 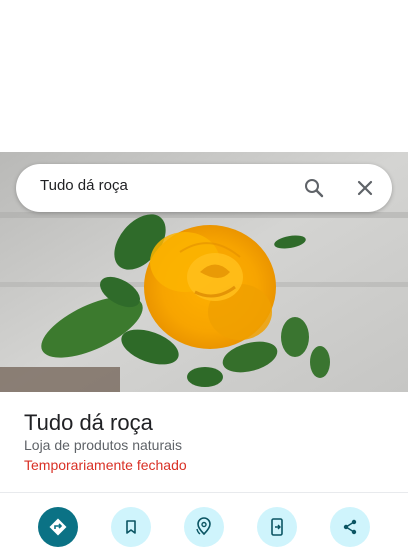 I want to click on place-category: Loja de produtos naturais, so click(x=103, y=445).